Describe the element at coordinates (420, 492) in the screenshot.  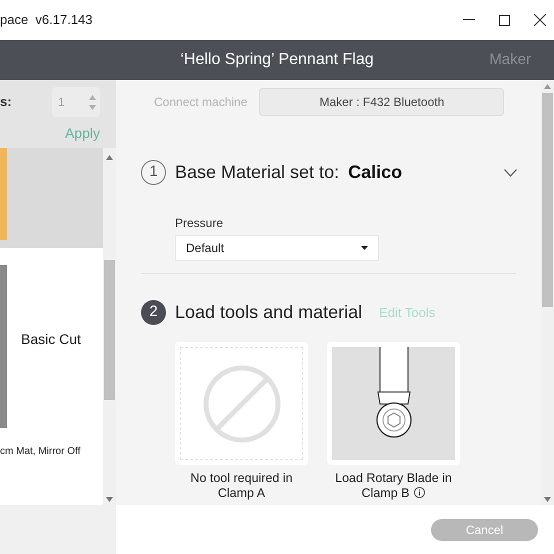
I see `info-icon` at that location.